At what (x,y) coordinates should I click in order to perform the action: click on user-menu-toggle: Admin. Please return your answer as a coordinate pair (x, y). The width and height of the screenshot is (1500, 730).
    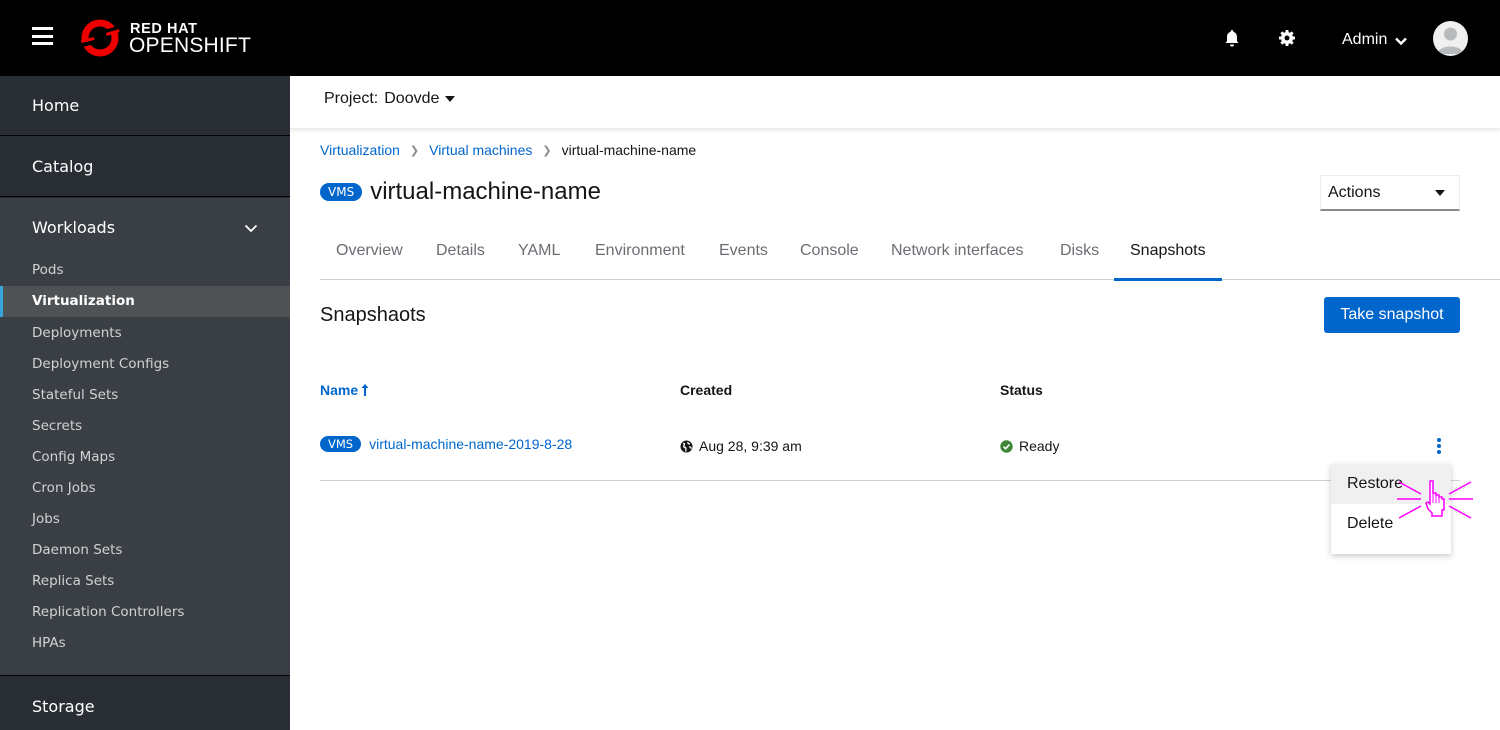
    Looking at the image, I should click on (1375, 40).